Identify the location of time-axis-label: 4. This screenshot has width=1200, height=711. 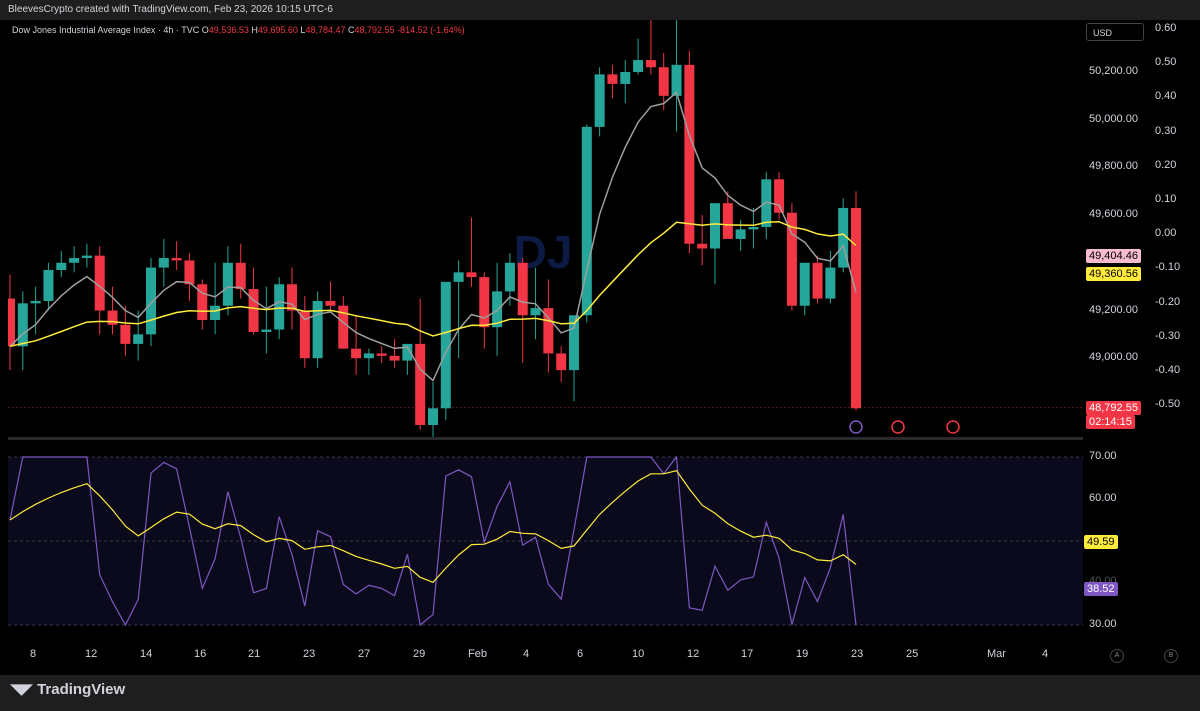
(526, 654).